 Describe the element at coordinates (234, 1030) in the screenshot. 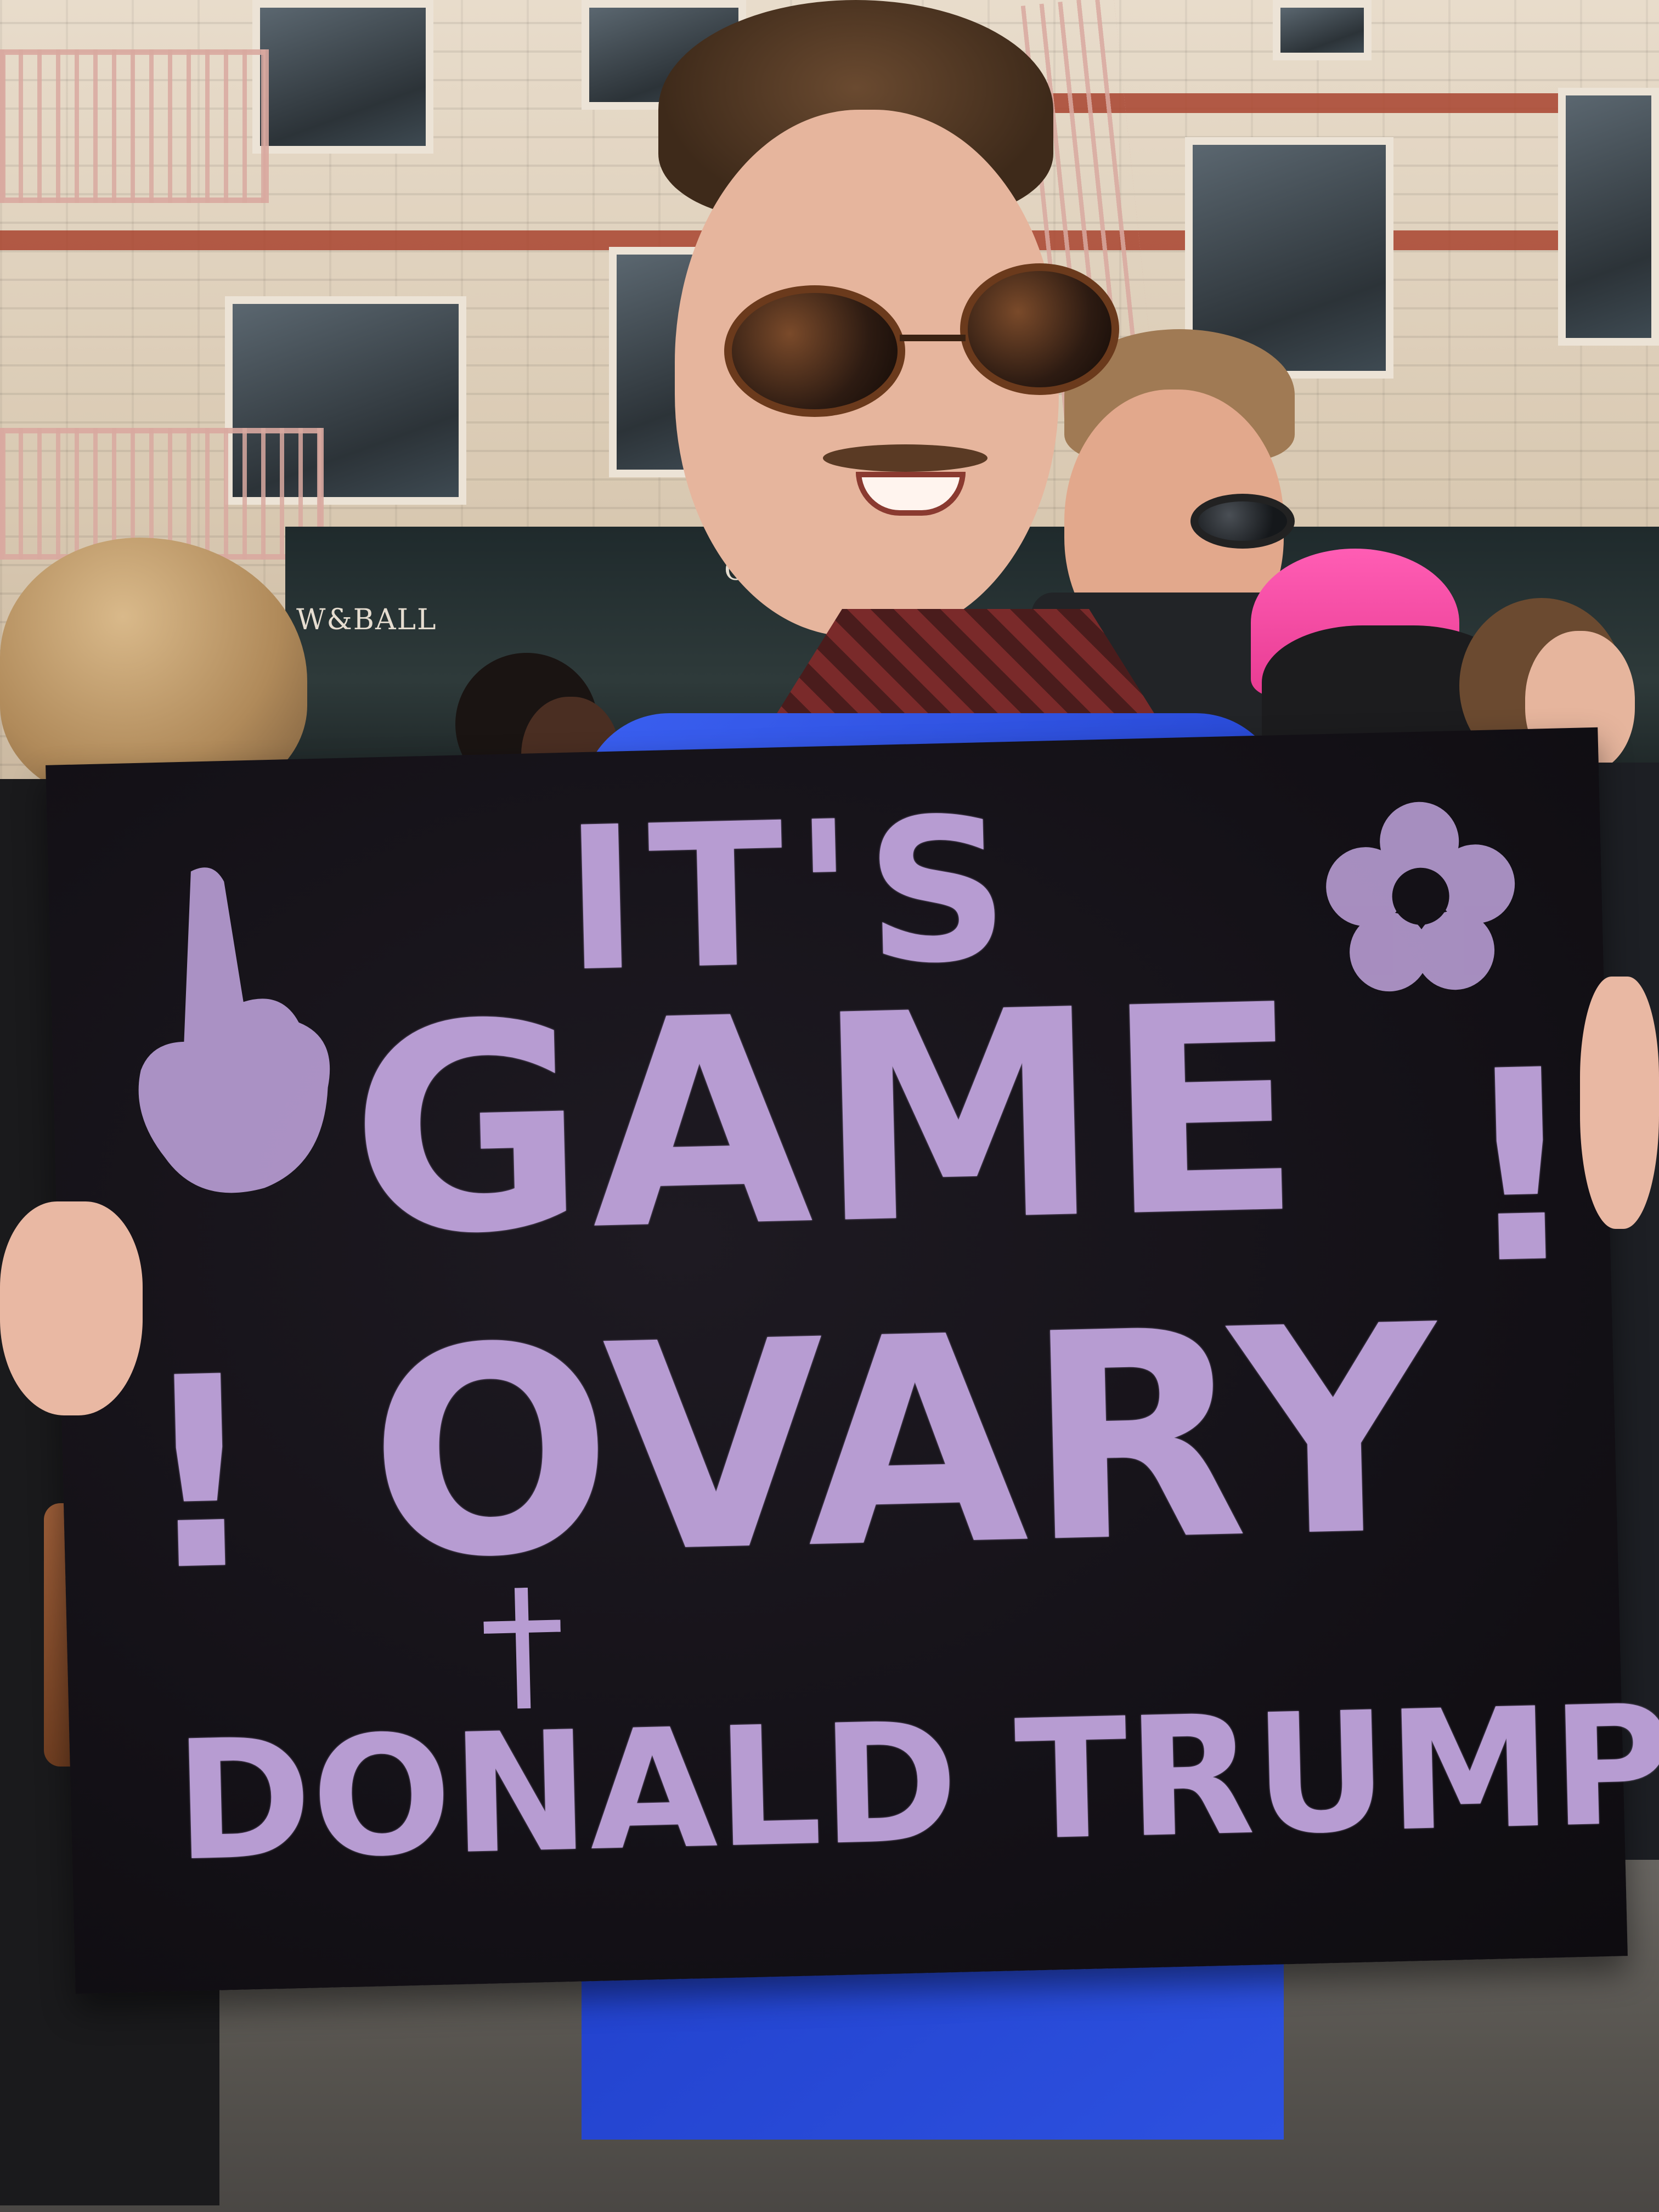

I see `middle-finger-hand-icon` at that location.